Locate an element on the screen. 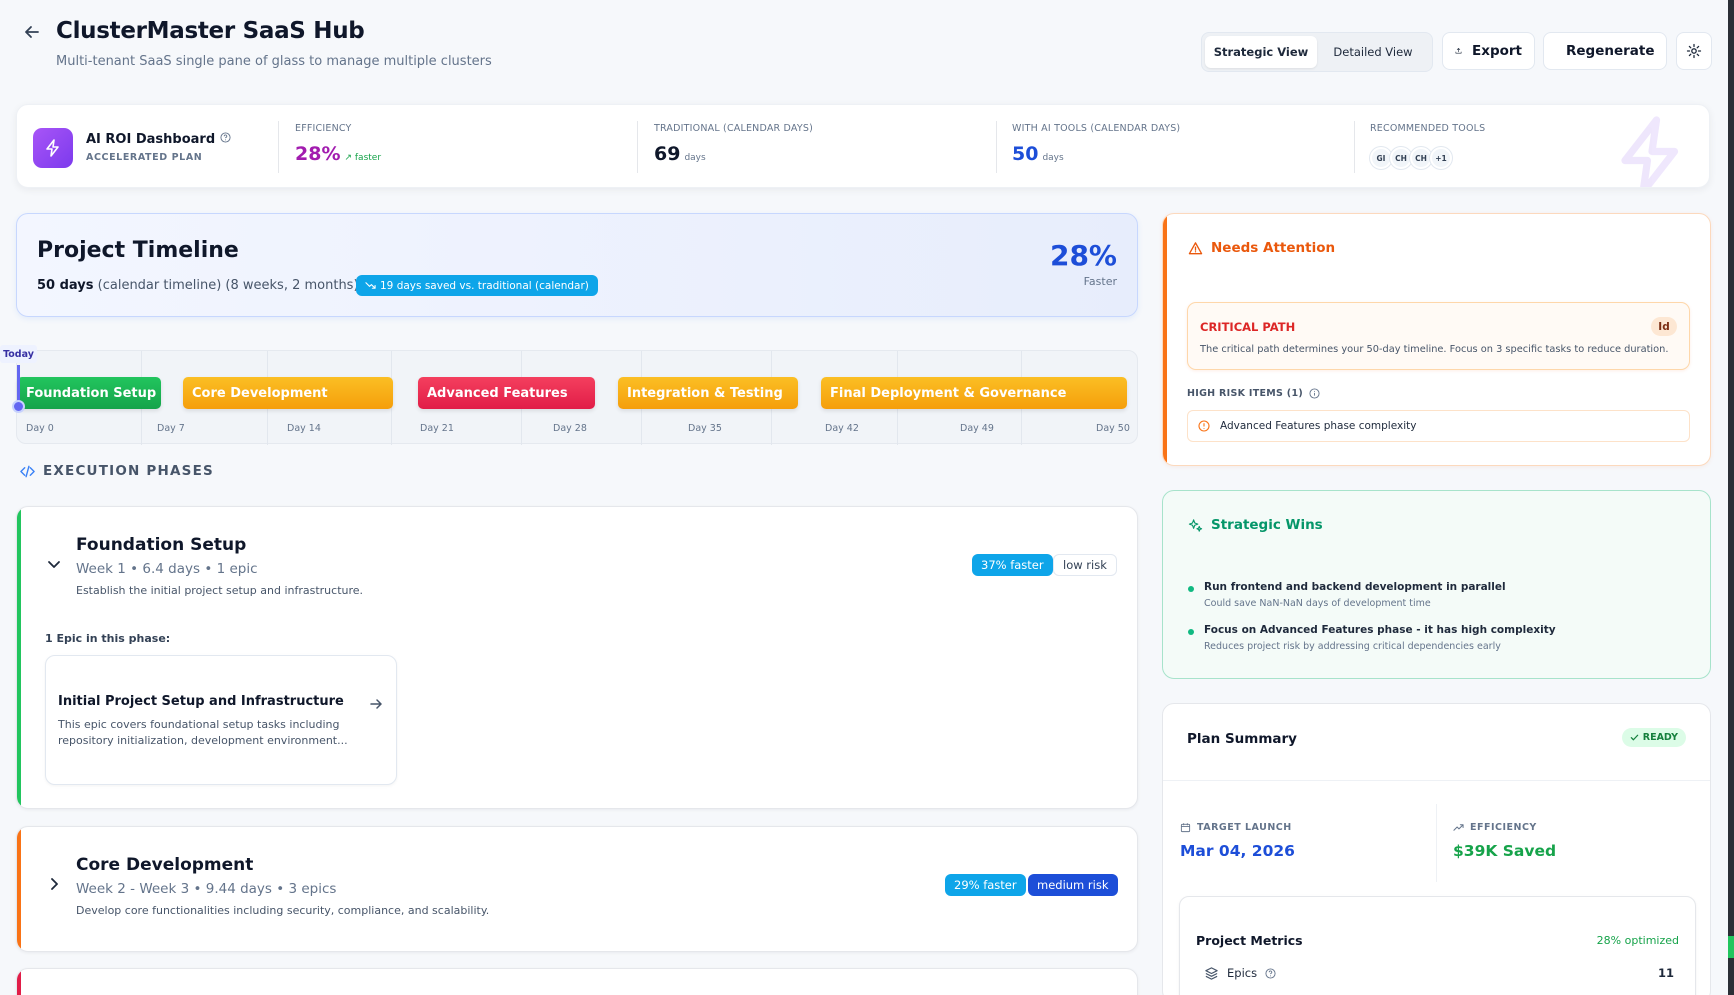 This screenshot has height=995, width=1734. strategic-wins-text: Strategic Wins is located at coordinates (1267, 525).